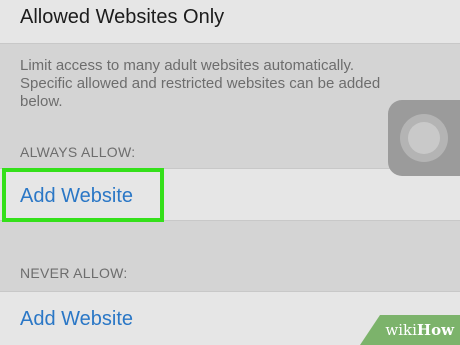 The width and height of the screenshot is (460, 345). What do you see at coordinates (419, 330) in the screenshot?
I see `wikihow-logo-text: wikiHow` at bounding box center [419, 330].